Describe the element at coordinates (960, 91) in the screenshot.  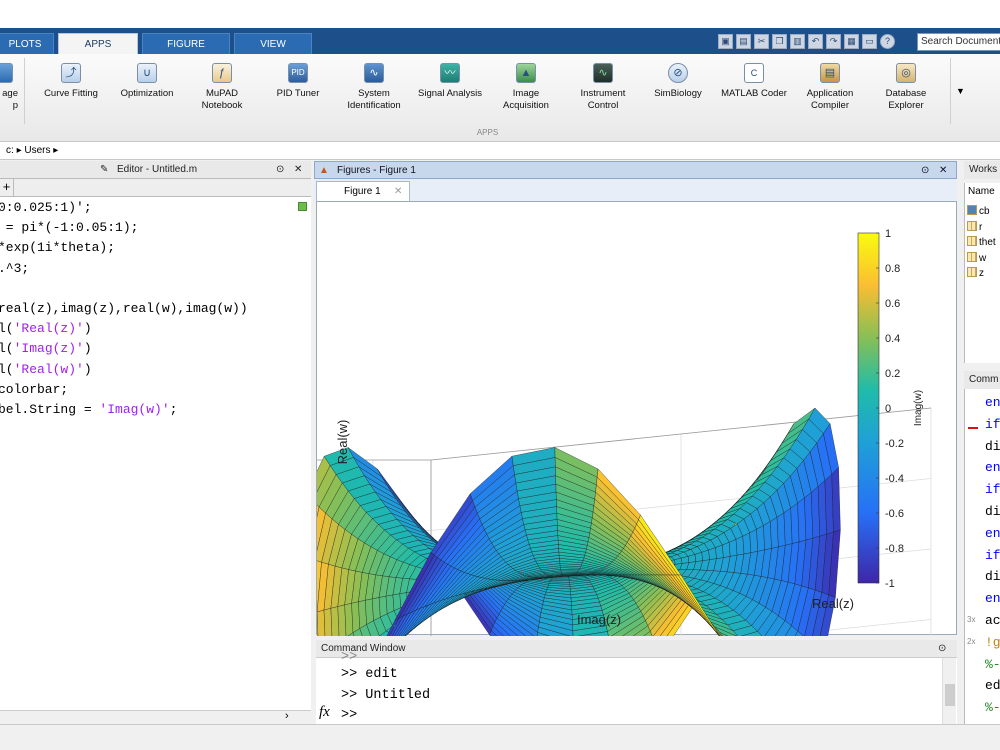
I see `ribbon-expand-button: ▼` at that location.